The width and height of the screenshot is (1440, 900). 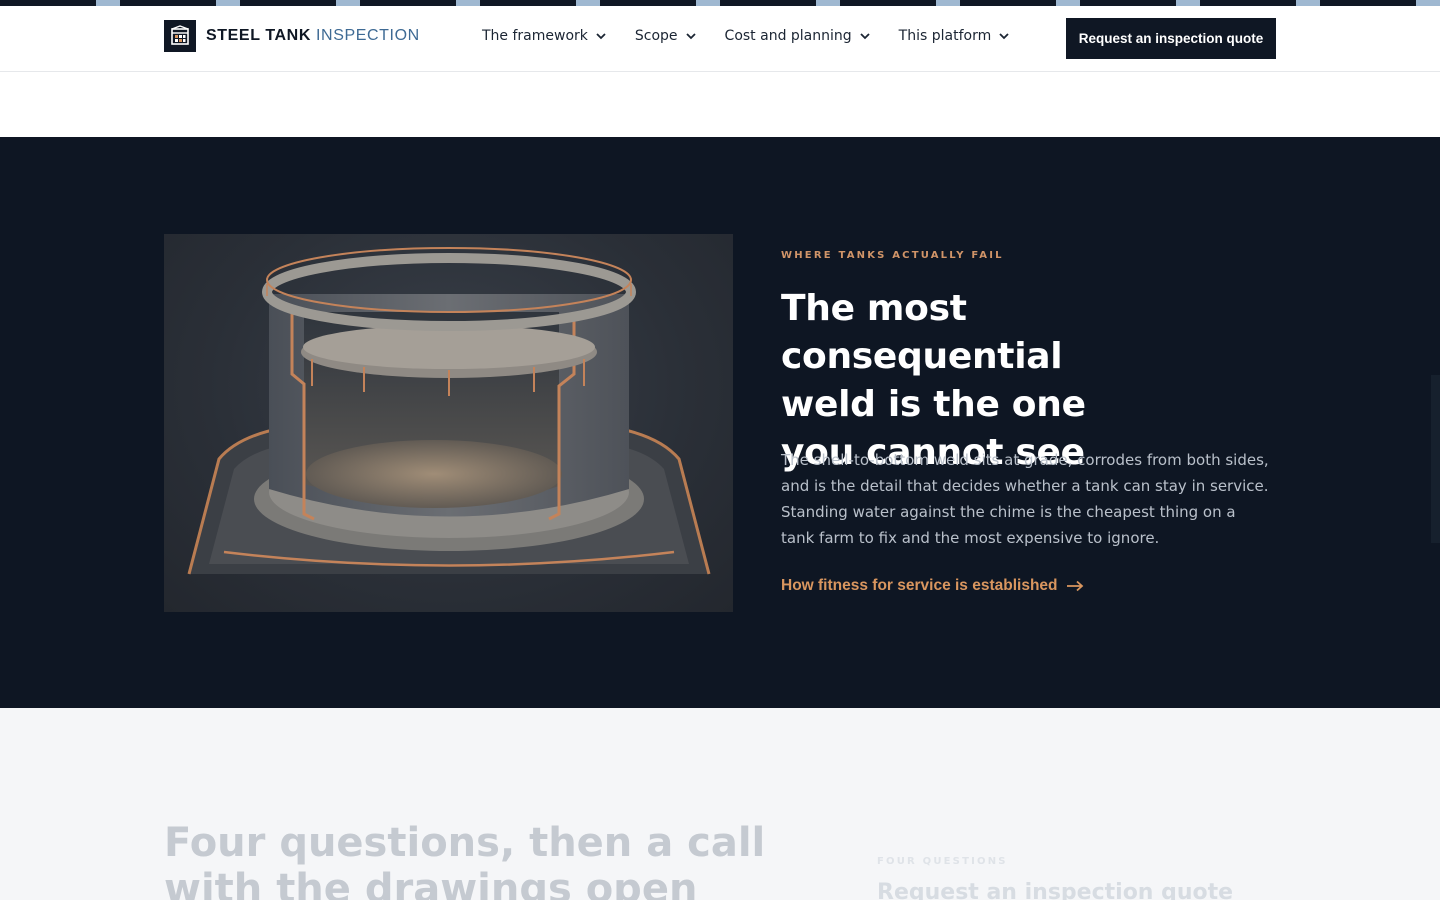 I want to click on side-scroll-indicator, so click(x=1435, y=459).